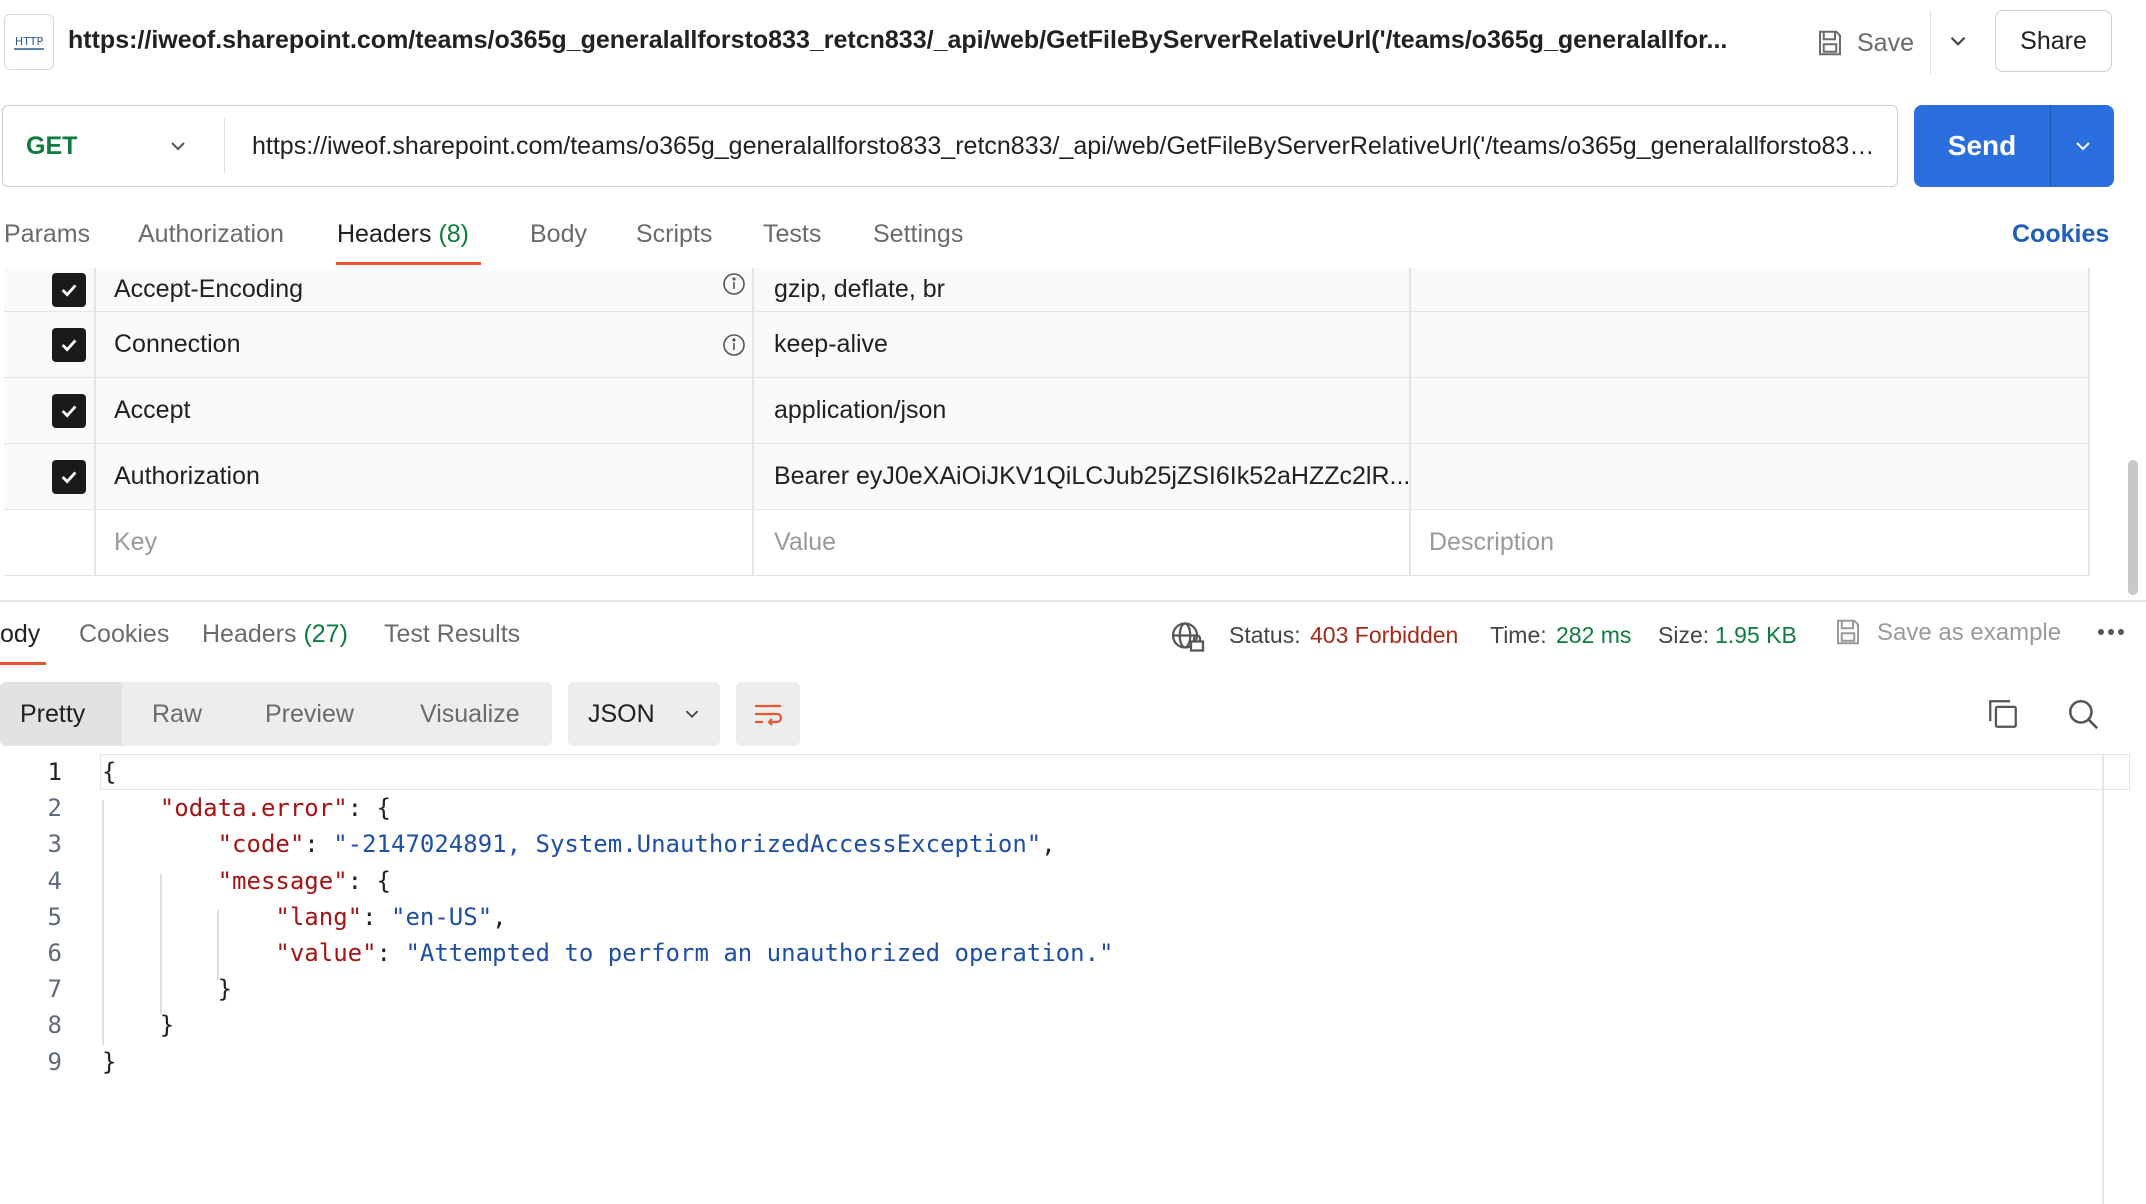 This screenshot has height=1204, width=2146. What do you see at coordinates (1491, 542) in the screenshot?
I see `description-placeholder: Description` at bounding box center [1491, 542].